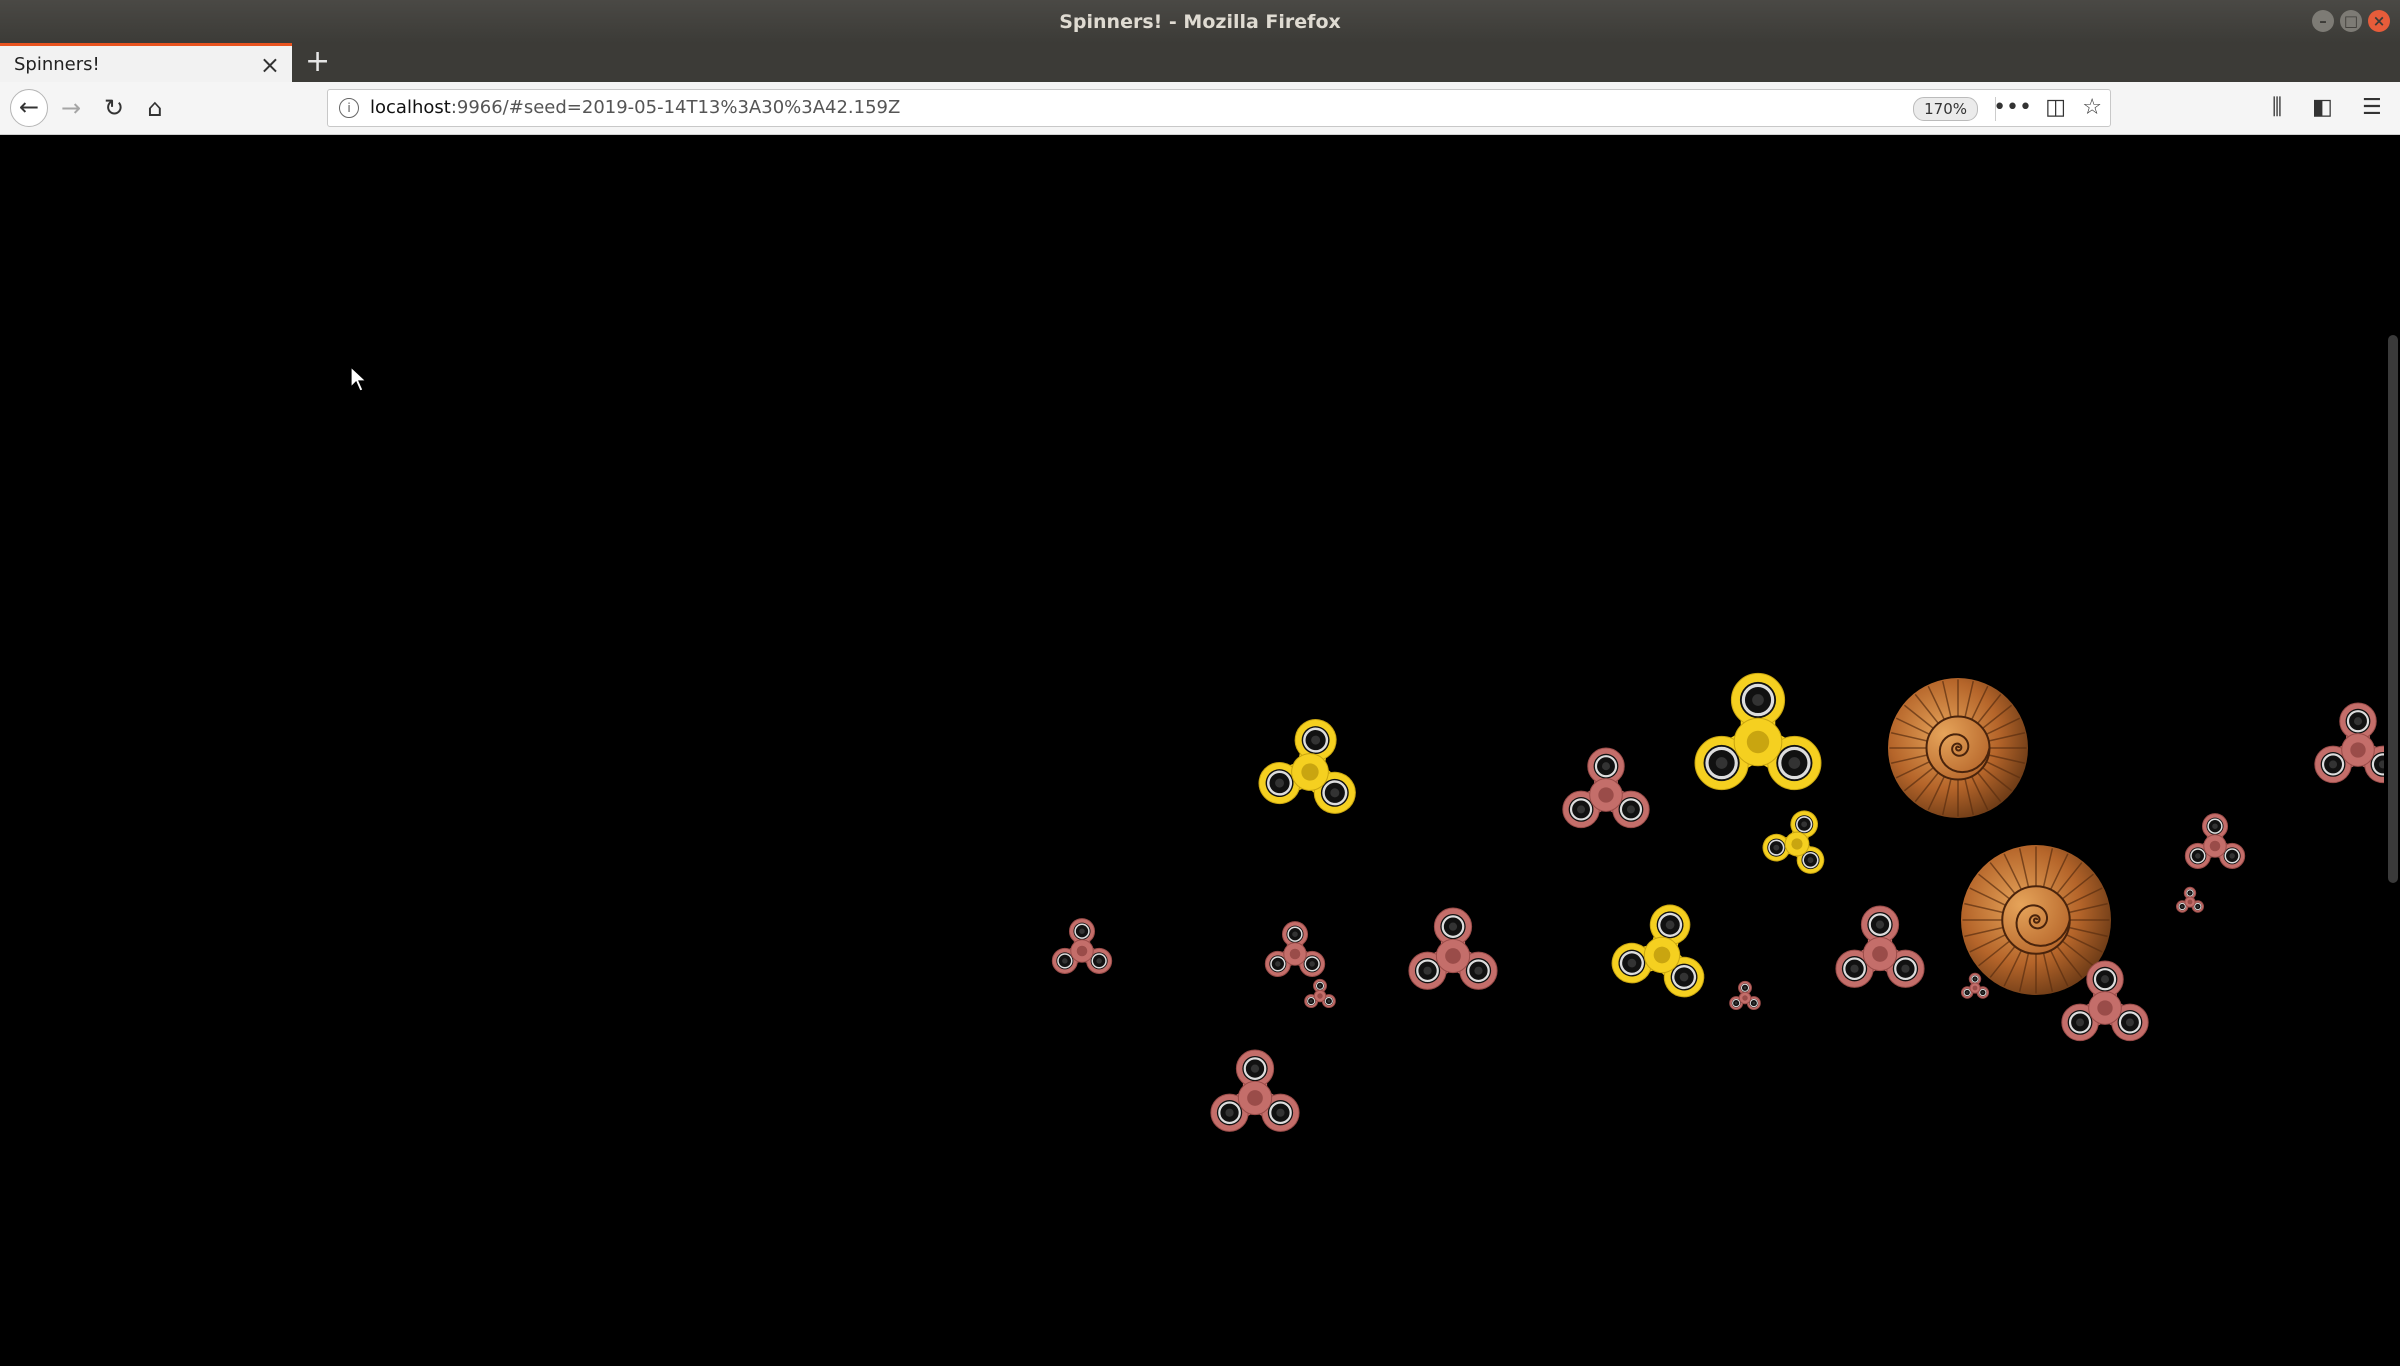 The height and width of the screenshot is (1366, 2400). What do you see at coordinates (2379, 21) in the screenshot?
I see `close-icon: ×` at bounding box center [2379, 21].